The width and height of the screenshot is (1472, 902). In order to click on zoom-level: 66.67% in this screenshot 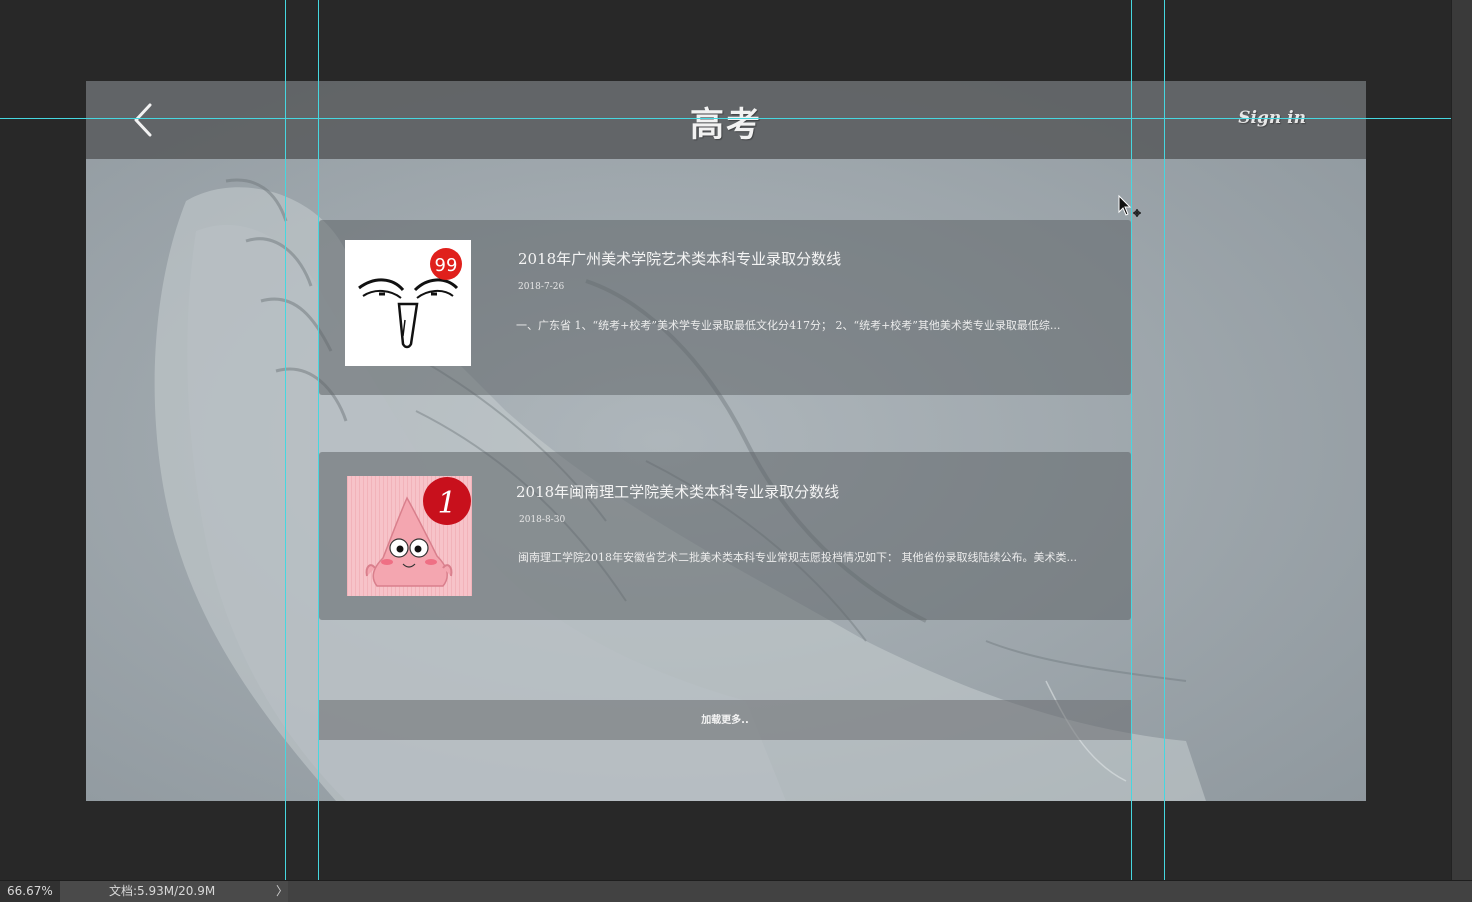, I will do `click(30, 891)`.